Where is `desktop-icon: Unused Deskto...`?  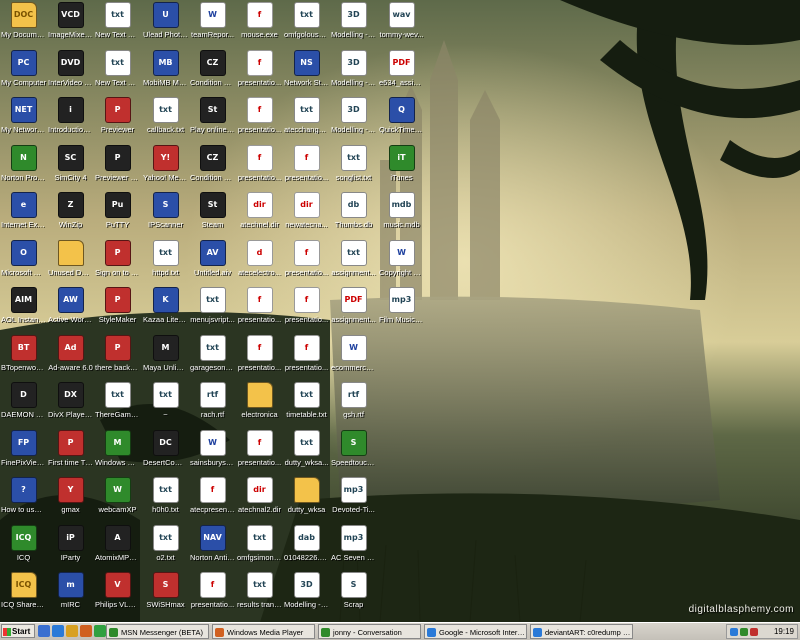 desktop-icon: Unused Deskto... is located at coordinates (70, 264).